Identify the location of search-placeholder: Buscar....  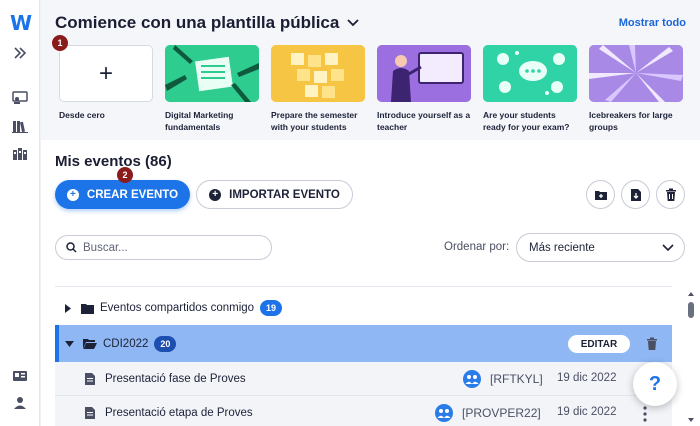
(105, 247).